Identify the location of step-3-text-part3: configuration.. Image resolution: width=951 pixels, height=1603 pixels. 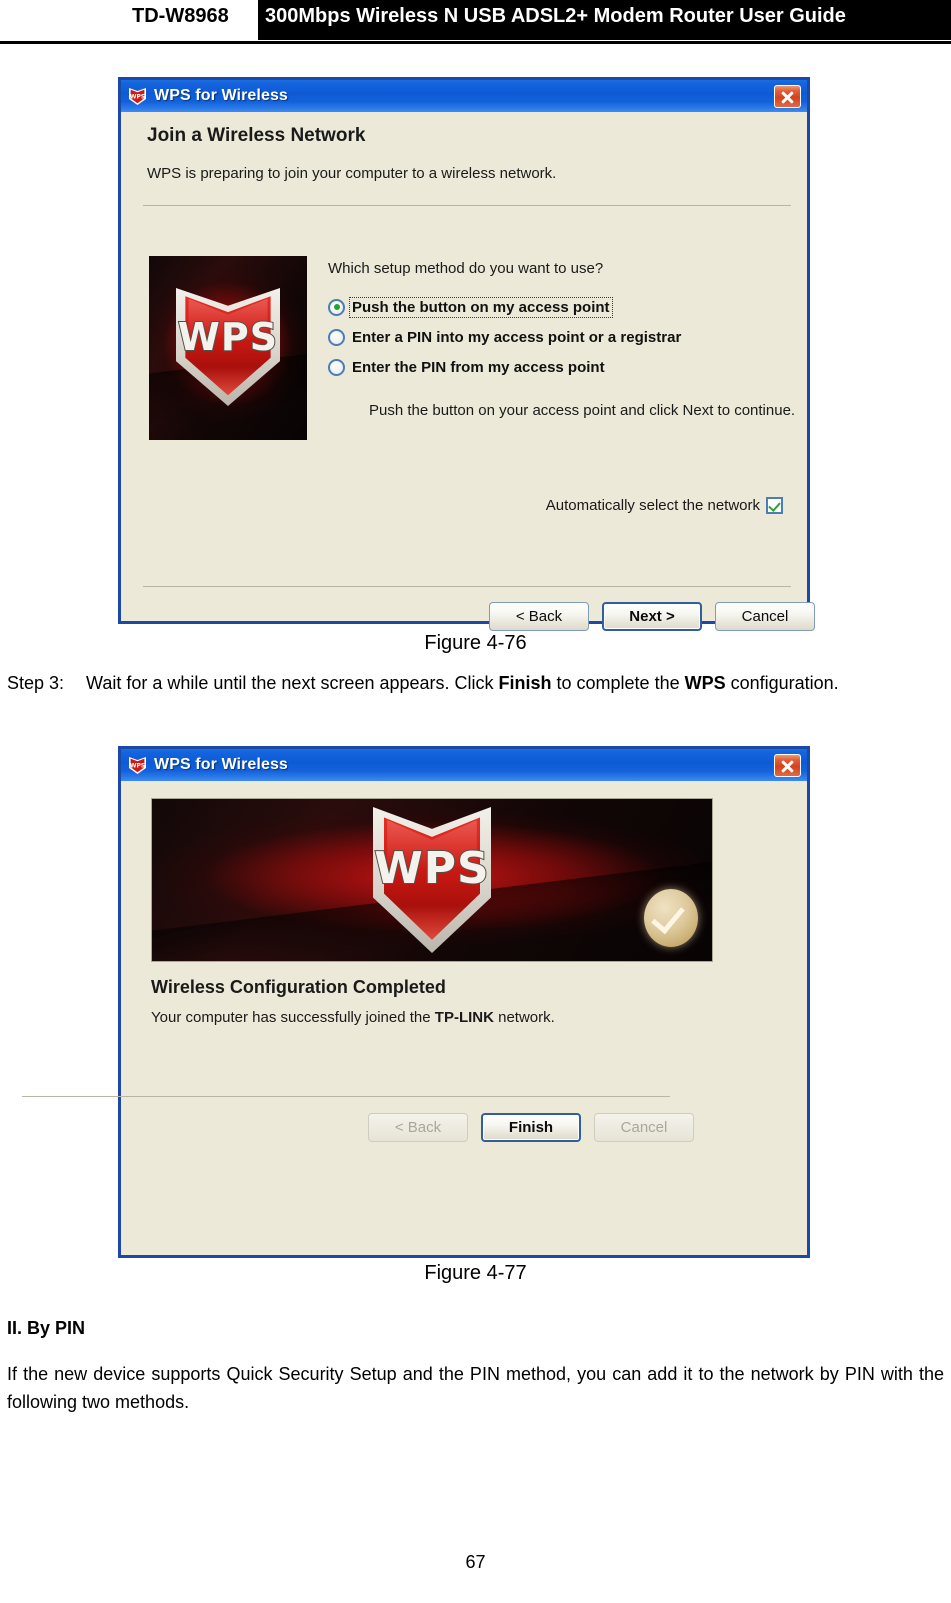
(782, 683).